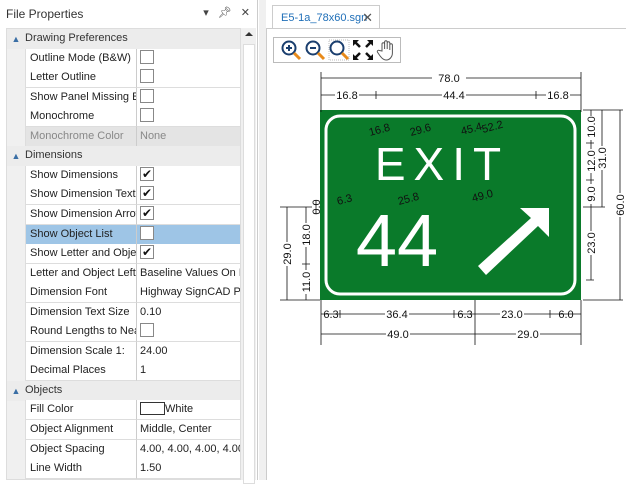 The width and height of the screenshot is (626, 484). I want to click on dim-label: 9.0, so click(592, 193).